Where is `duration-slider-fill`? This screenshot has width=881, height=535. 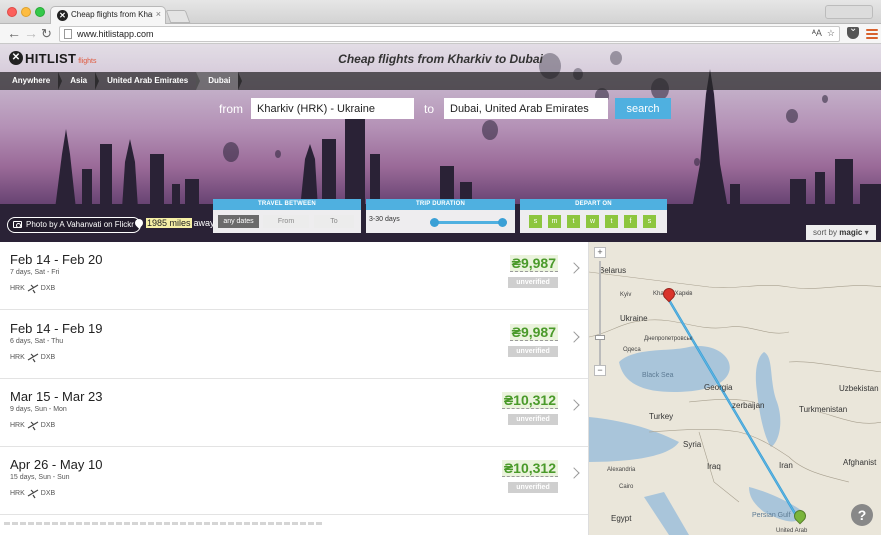
duration-slider-fill is located at coordinates (468, 222).